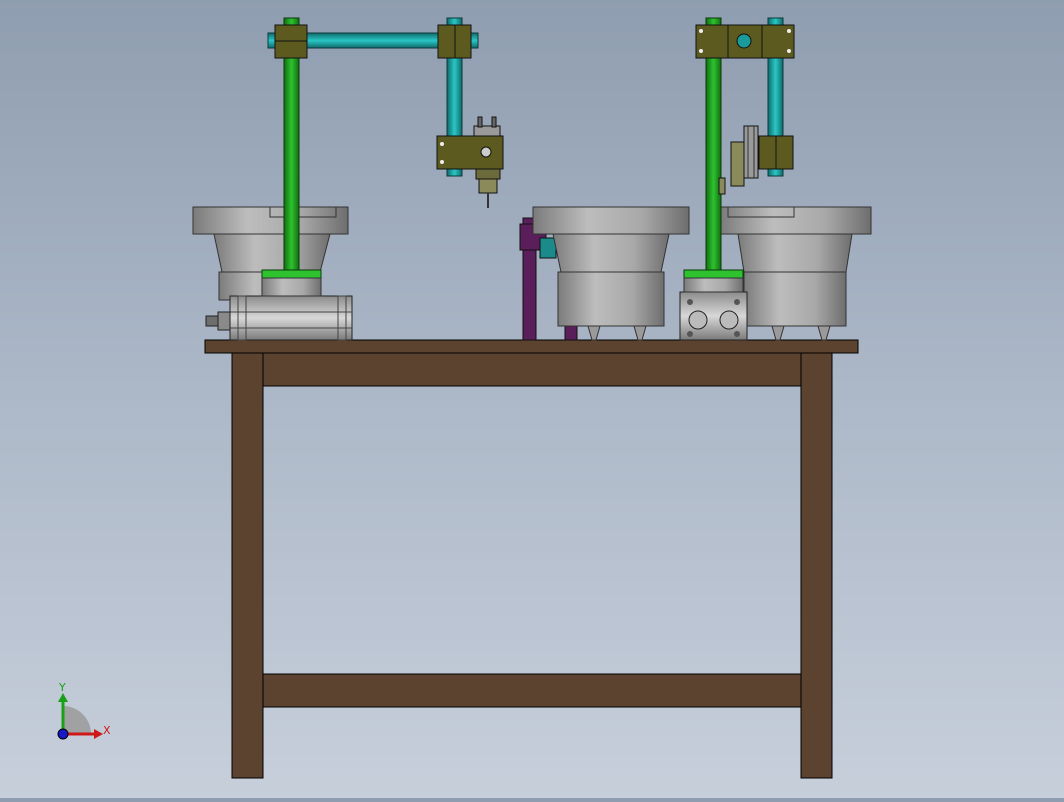 The width and height of the screenshot is (1064, 802). What do you see at coordinates (454, 41) in the screenshot?
I see `arm-end-clamp` at bounding box center [454, 41].